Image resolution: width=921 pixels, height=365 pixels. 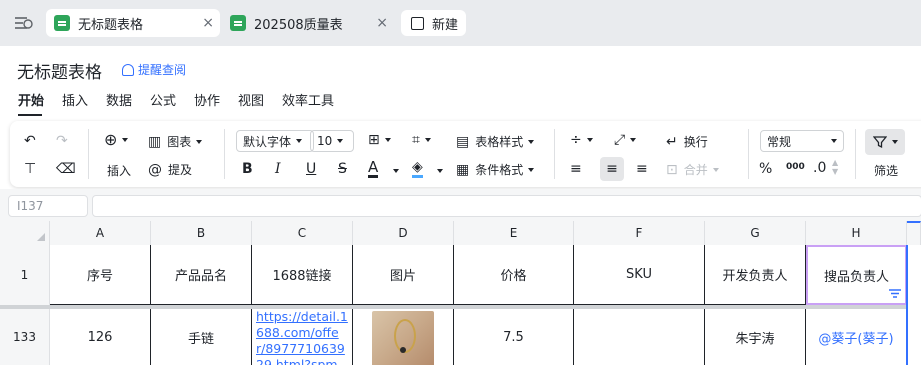 I want to click on tab-label: 202508质量表, so click(x=298, y=25).